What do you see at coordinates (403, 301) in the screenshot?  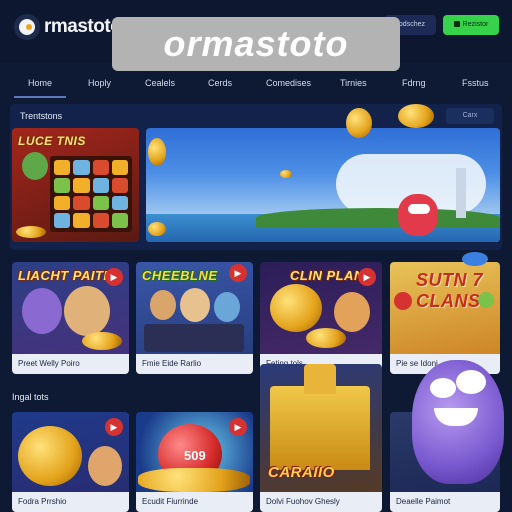 I see `cherry-icon` at bounding box center [403, 301].